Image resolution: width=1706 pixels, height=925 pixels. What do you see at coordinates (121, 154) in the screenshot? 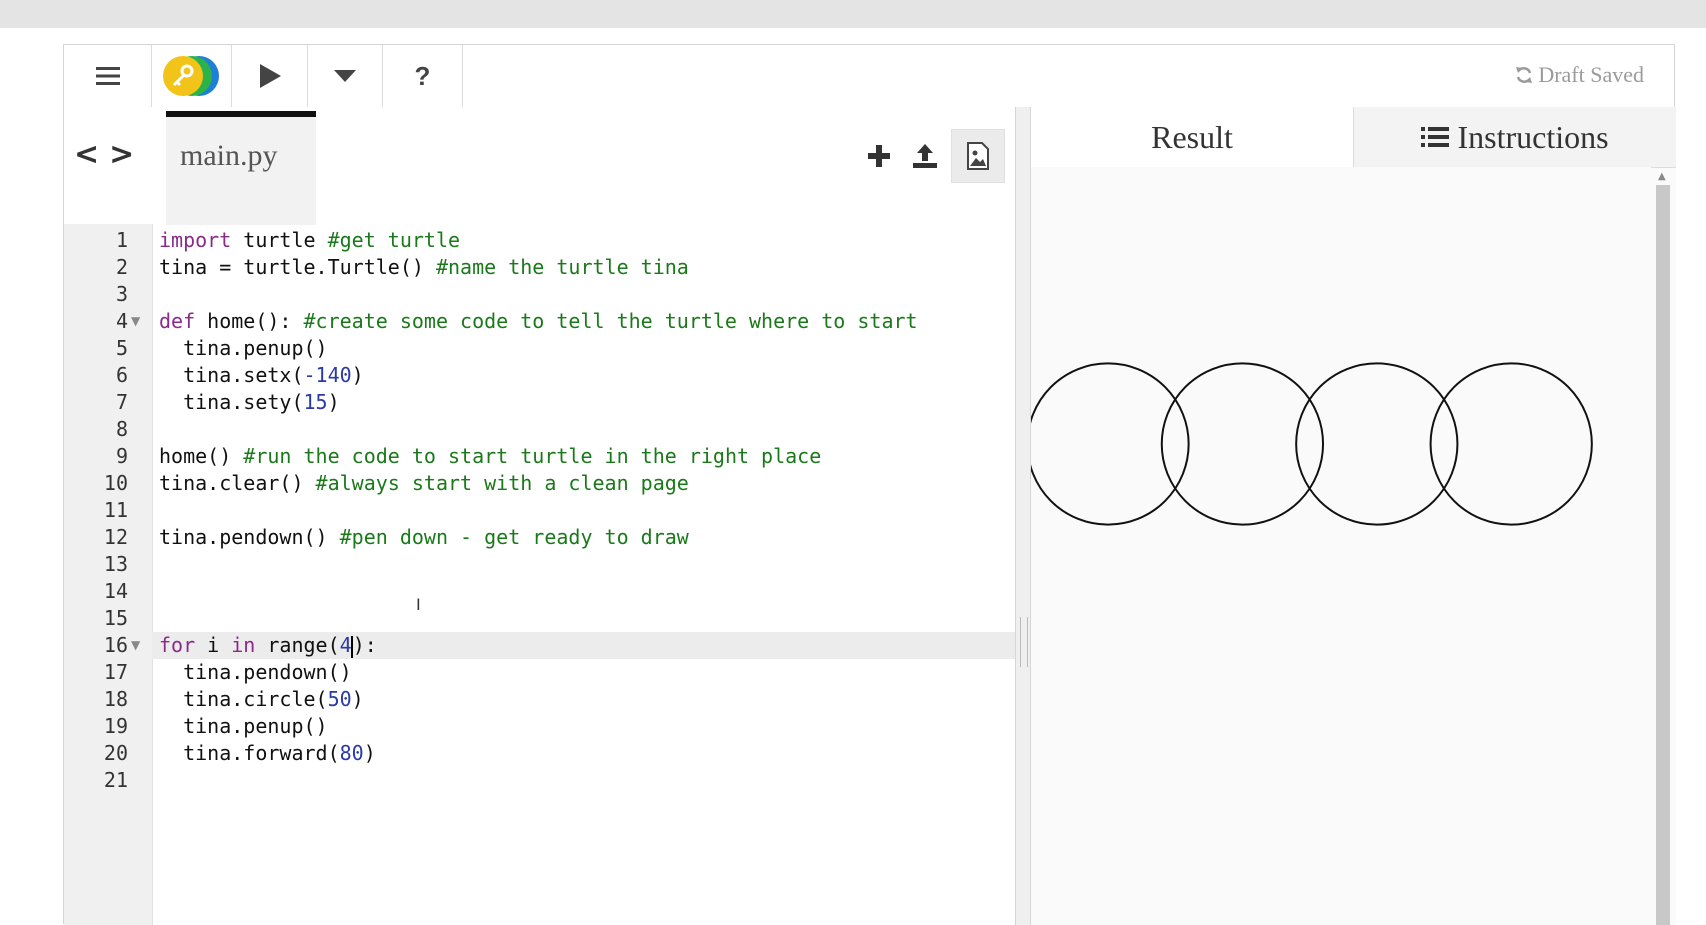
I see `next-file-button: >` at bounding box center [121, 154].